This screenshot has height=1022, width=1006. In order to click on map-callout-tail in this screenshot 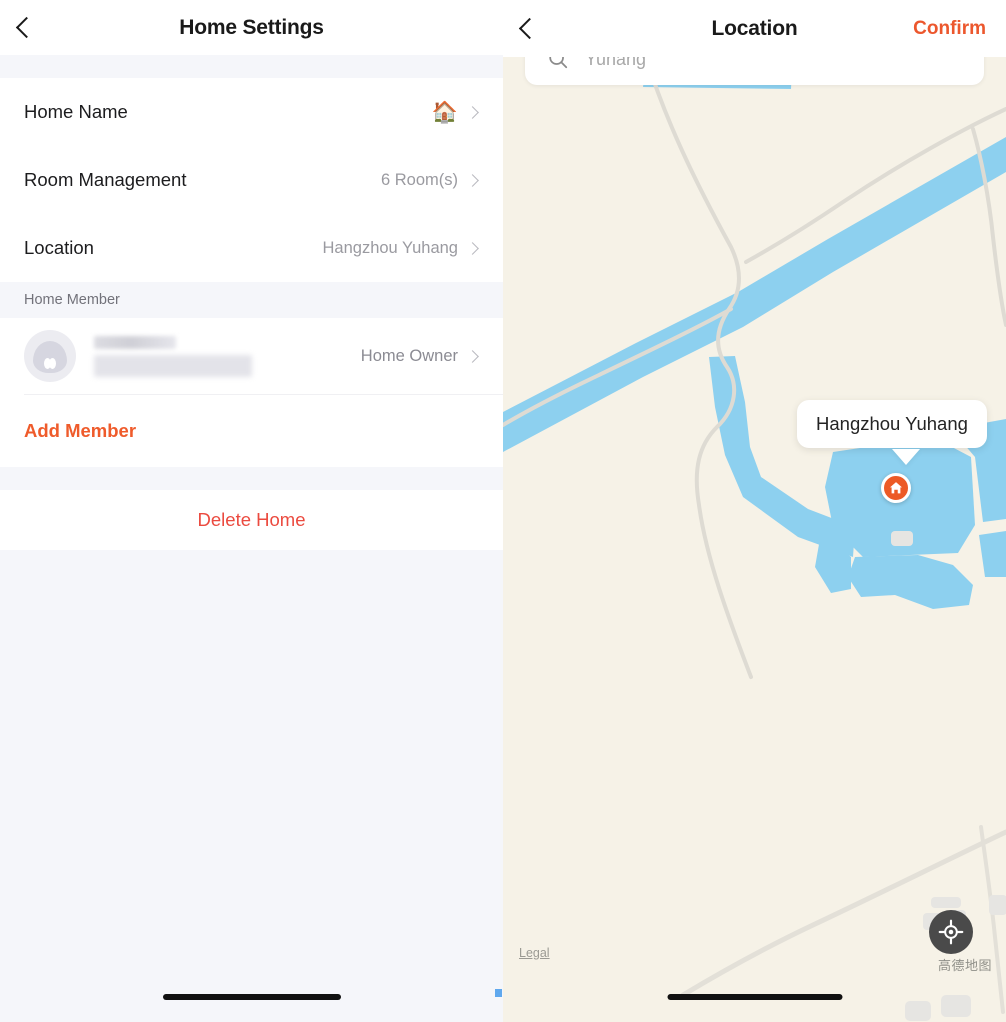, I will do `click(906, 457)`.